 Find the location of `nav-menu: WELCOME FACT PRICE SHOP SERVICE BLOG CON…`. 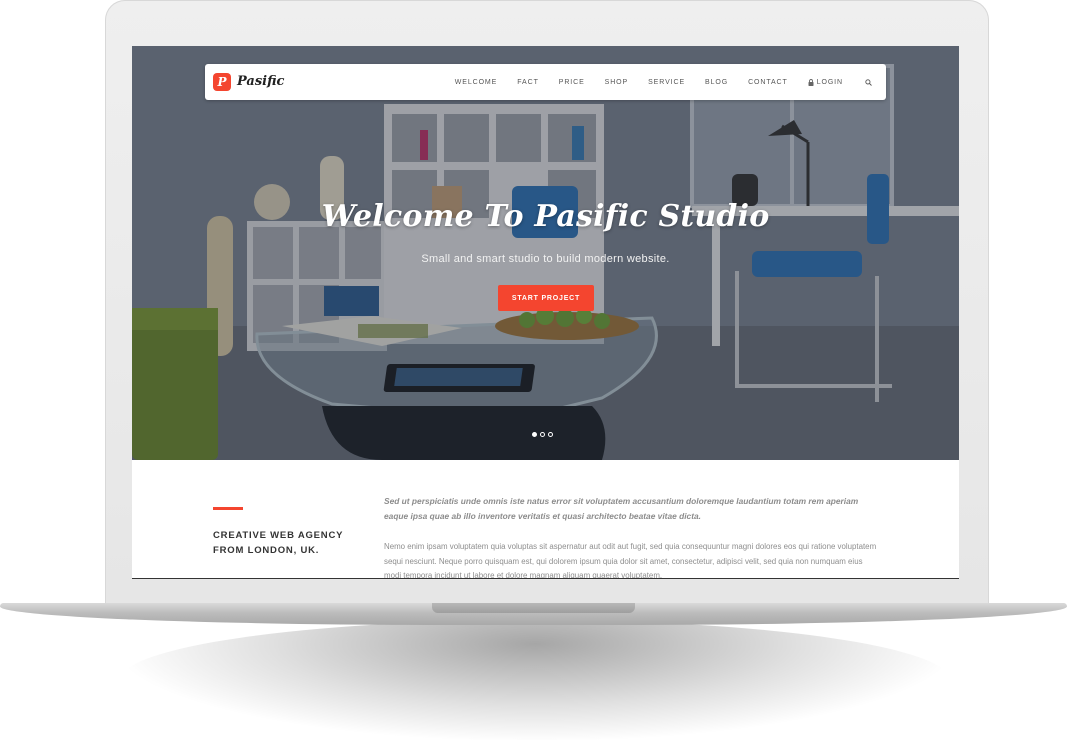

nav-menu: WELCOME FACT PRICE SHOP SERVICE BLOG CON… is located at coordinates (653, 82).